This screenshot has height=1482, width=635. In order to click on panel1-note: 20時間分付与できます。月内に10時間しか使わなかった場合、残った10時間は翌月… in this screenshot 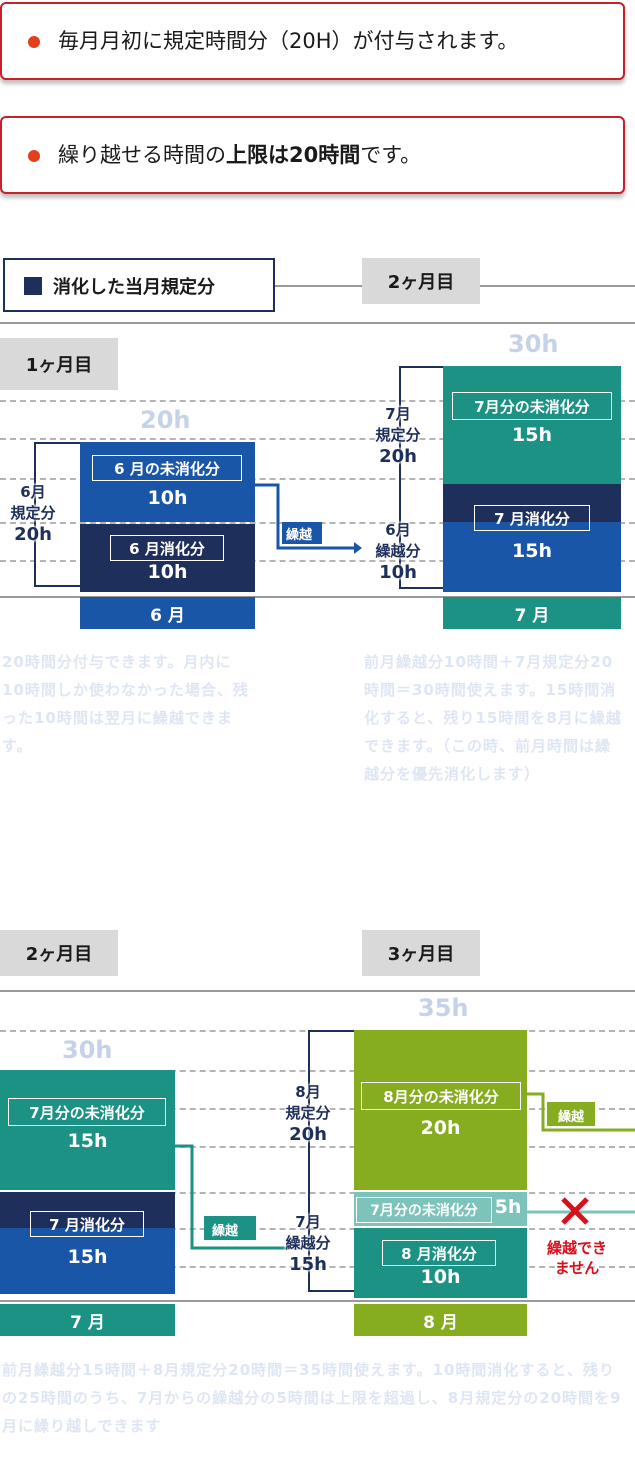, I will do `click(125, 704)`.